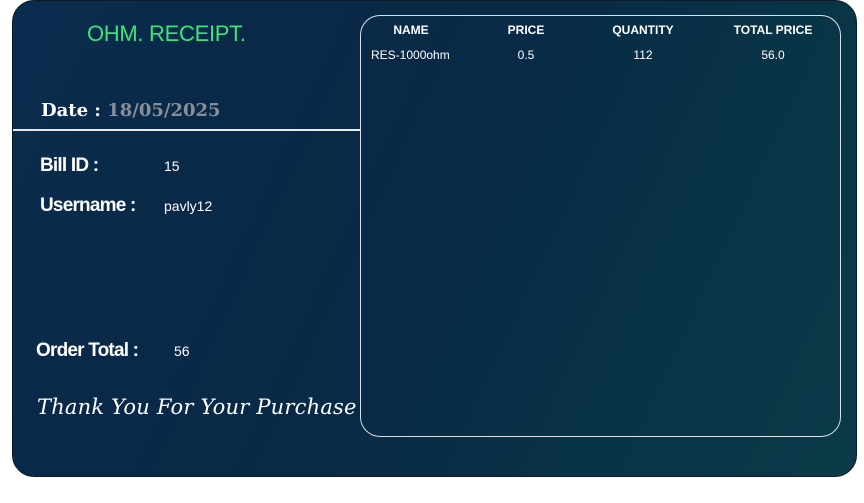  Describe the element at coordinates (88, 205) in the screenshot. I see `username-label: Username :` at that location.